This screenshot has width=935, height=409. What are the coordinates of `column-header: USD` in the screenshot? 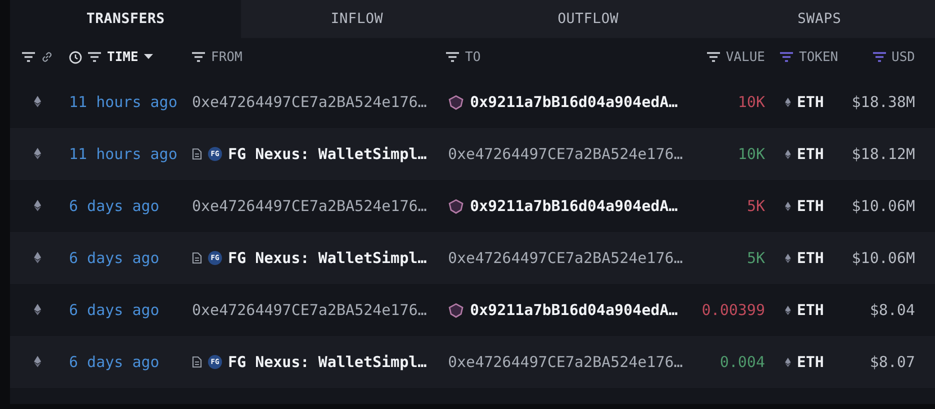 It's located at (903, 57).